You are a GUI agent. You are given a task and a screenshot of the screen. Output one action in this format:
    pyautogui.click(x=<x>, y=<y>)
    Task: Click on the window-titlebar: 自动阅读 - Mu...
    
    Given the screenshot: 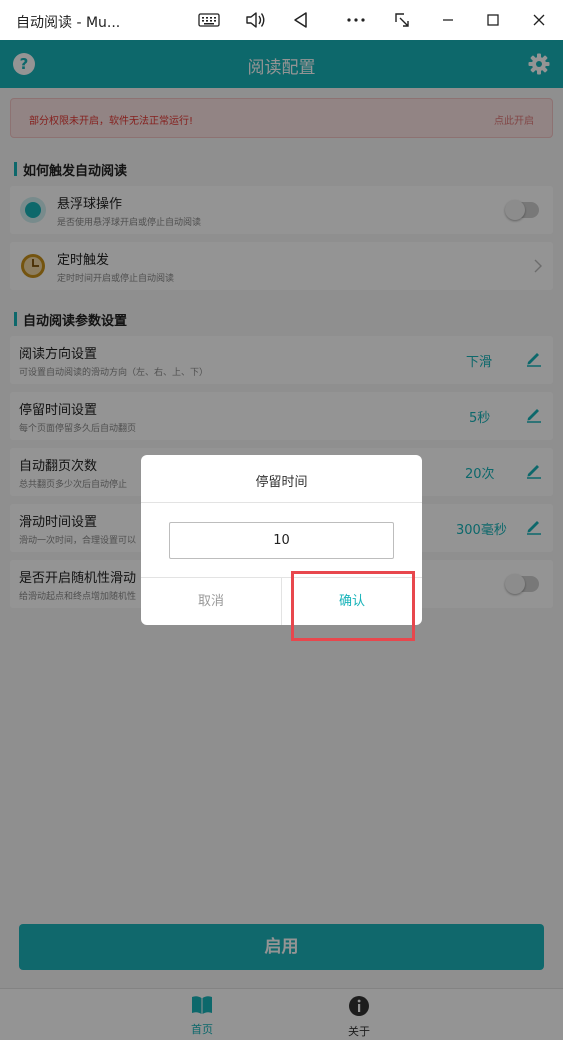 What is the action you would take?
    pyautogui.click(x=281, y=20)
    